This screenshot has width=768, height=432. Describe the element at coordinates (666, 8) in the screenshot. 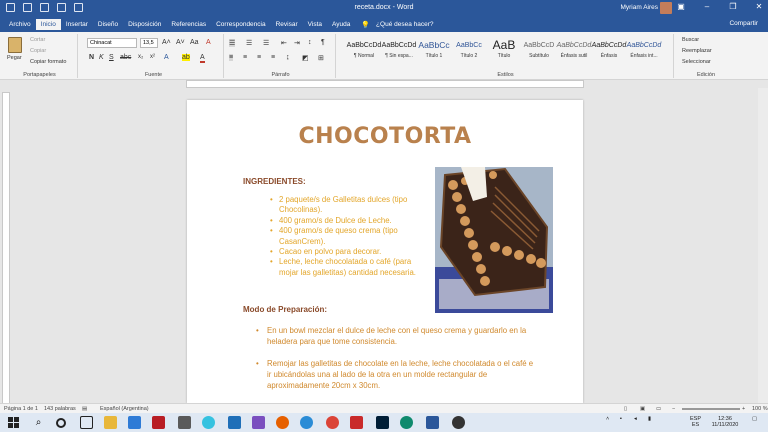

I see `avatar` at that location.